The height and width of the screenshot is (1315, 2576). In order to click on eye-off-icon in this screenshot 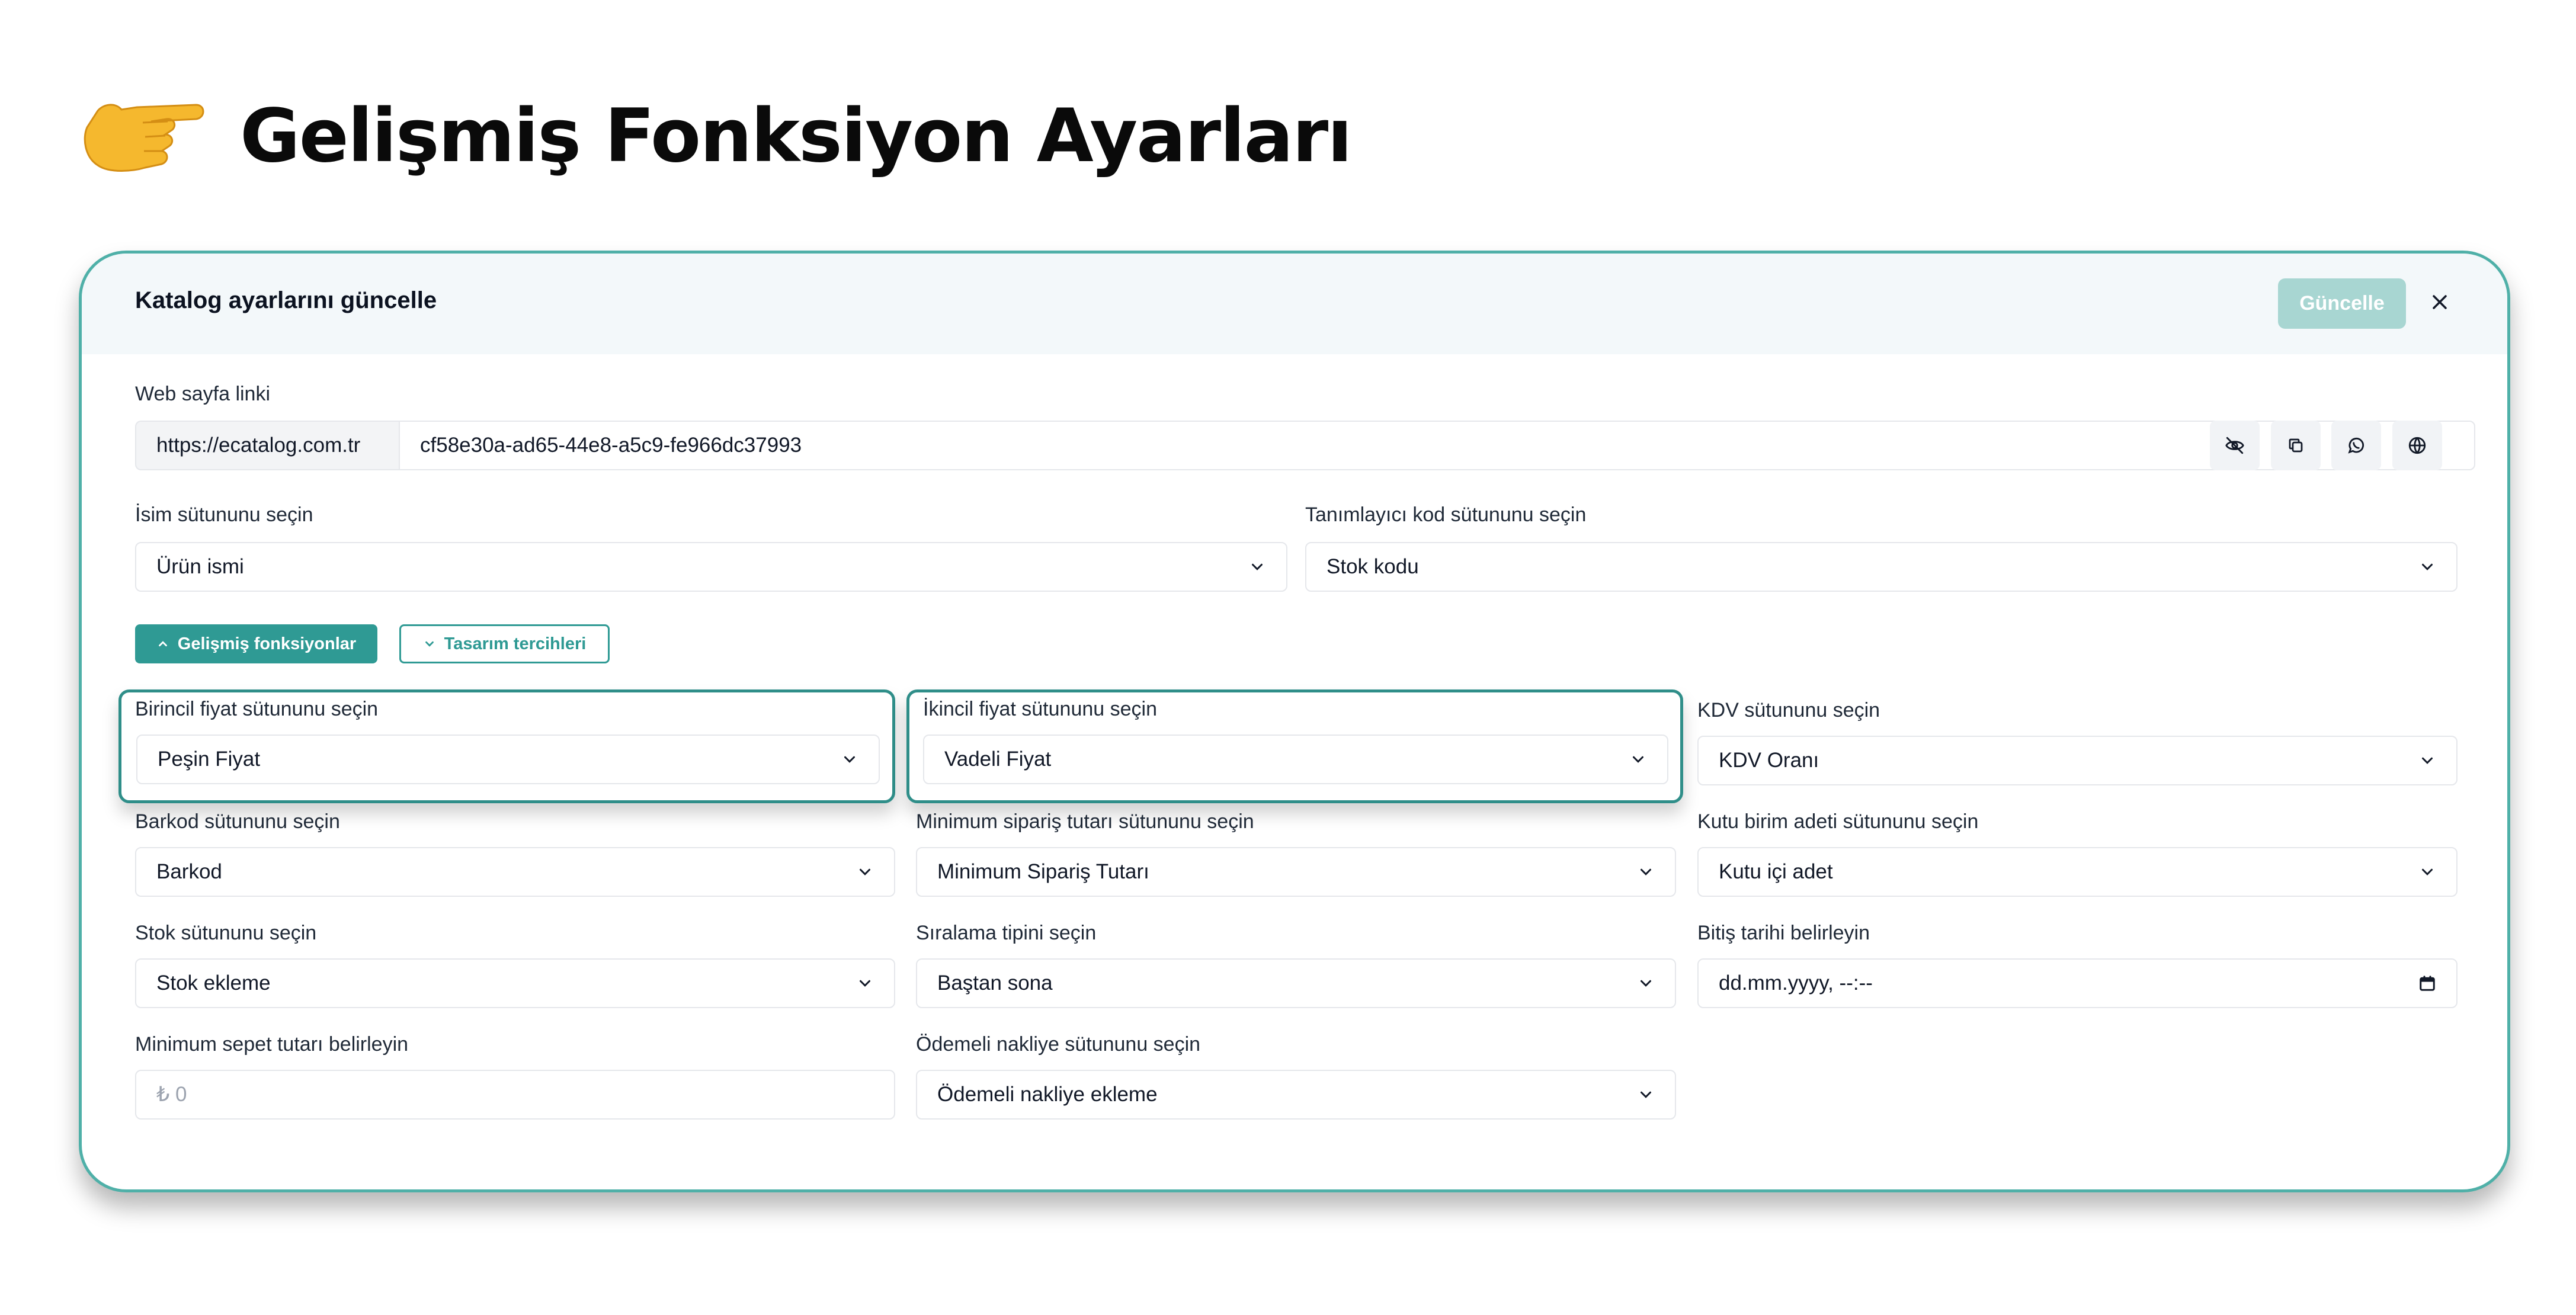, I will do `click(2234, 445)`.